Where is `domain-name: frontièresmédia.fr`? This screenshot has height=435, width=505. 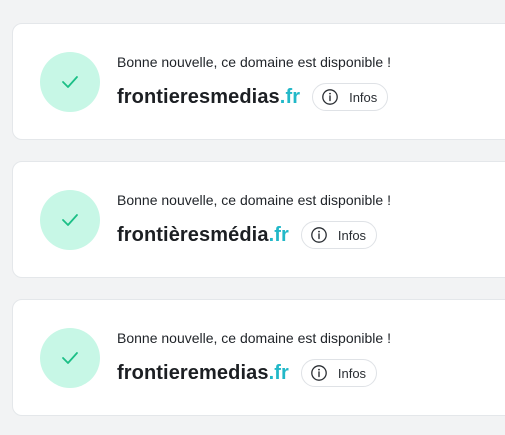
domain-name: frontièresmédia.fr is located at coordinates (203, 235).